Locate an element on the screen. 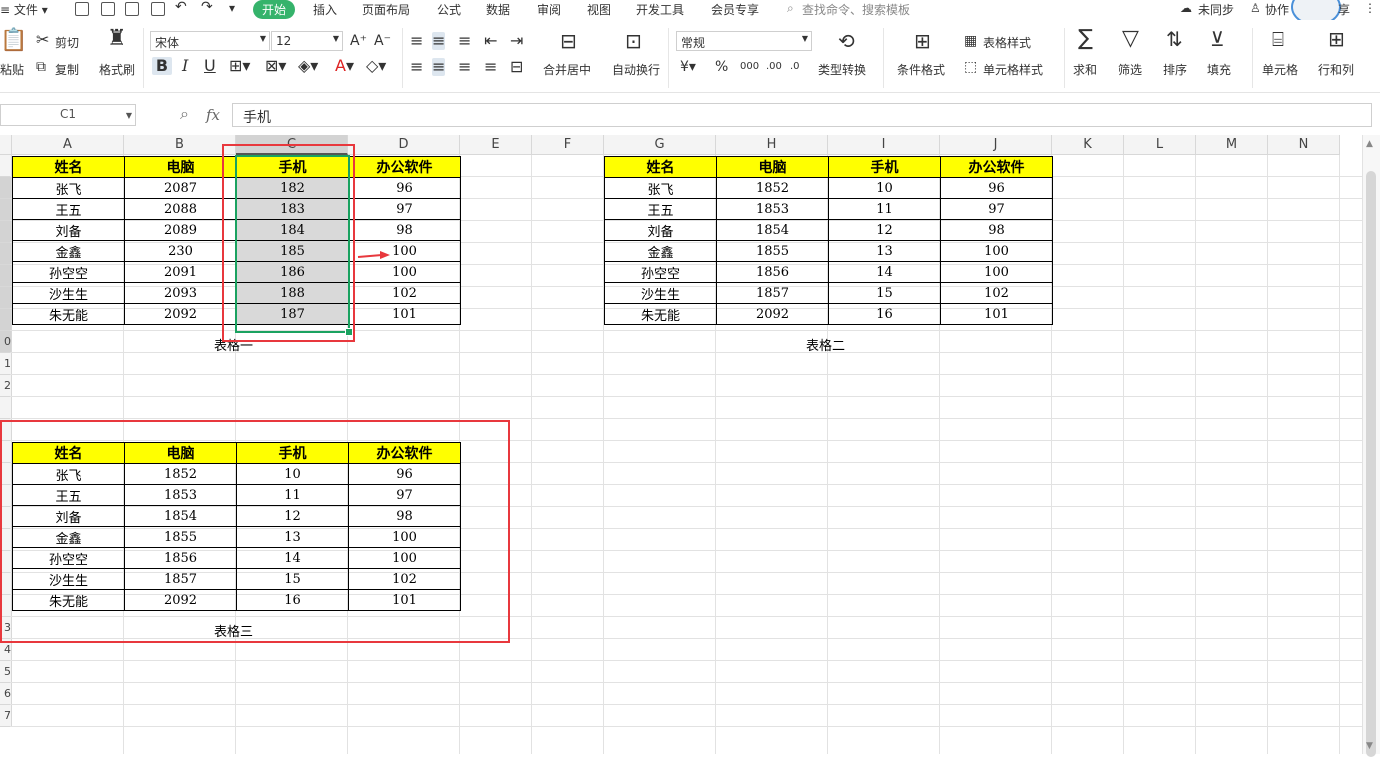 The width and height of the screenshot is (1380, 757). table-cell: 1857 is located at coordinates (772, 293).